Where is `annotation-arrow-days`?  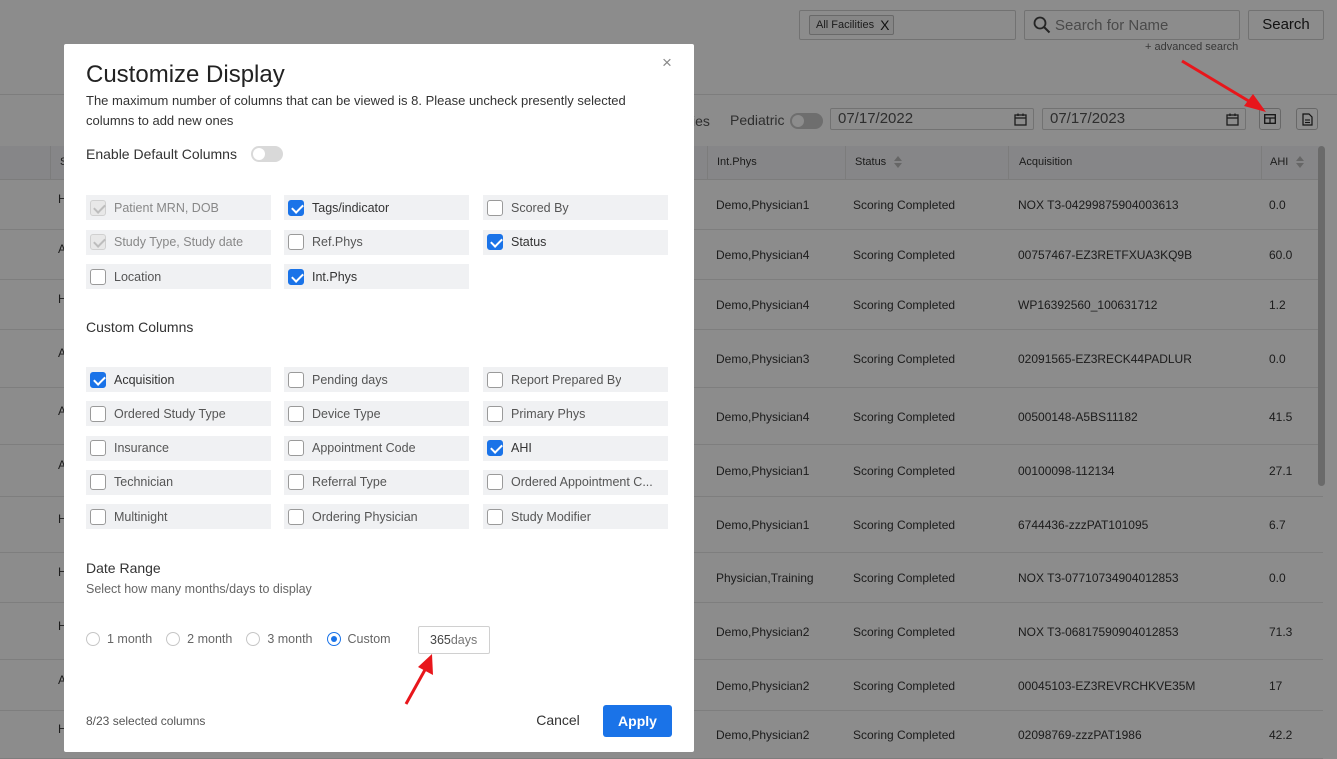 annotation-arrow-days is located at coordinates (418, 679).